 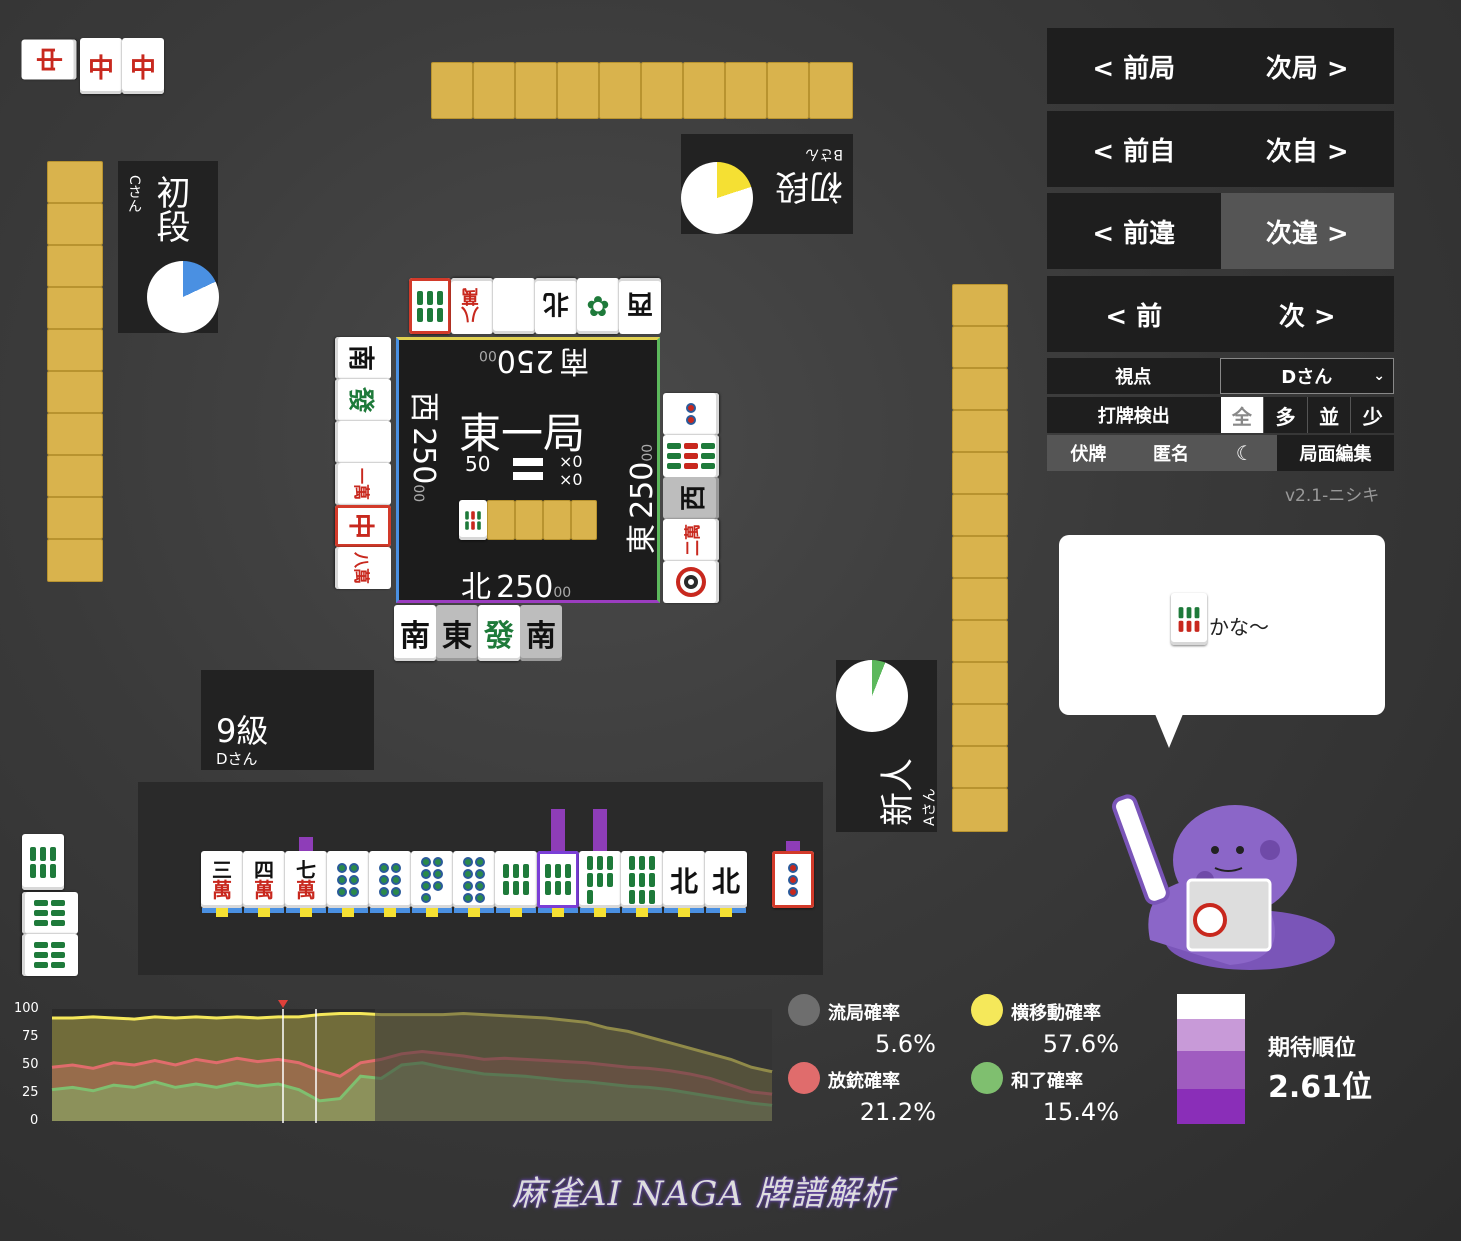 I want to click on moon-icon: ☾, so click(x=1245, y=453).